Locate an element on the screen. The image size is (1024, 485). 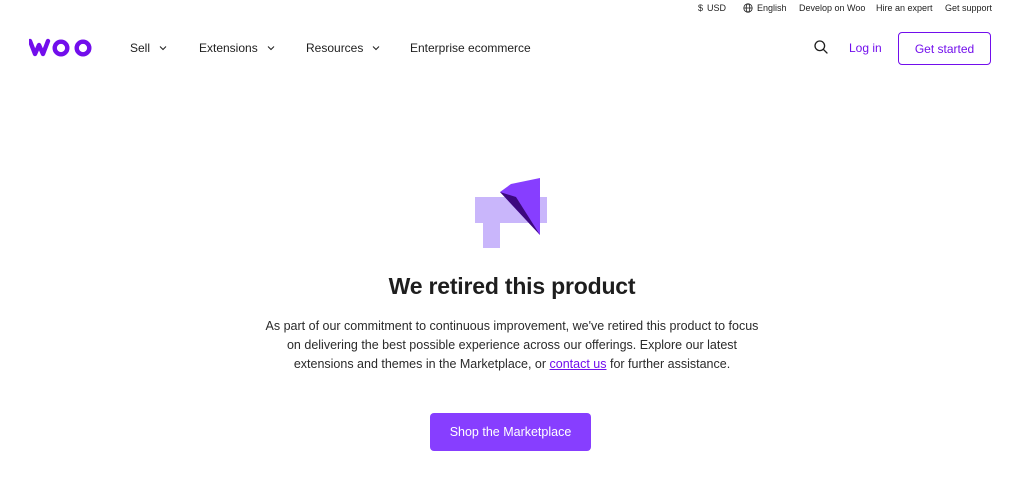
nav-sell: Sell is located at coordinates (148, 48).